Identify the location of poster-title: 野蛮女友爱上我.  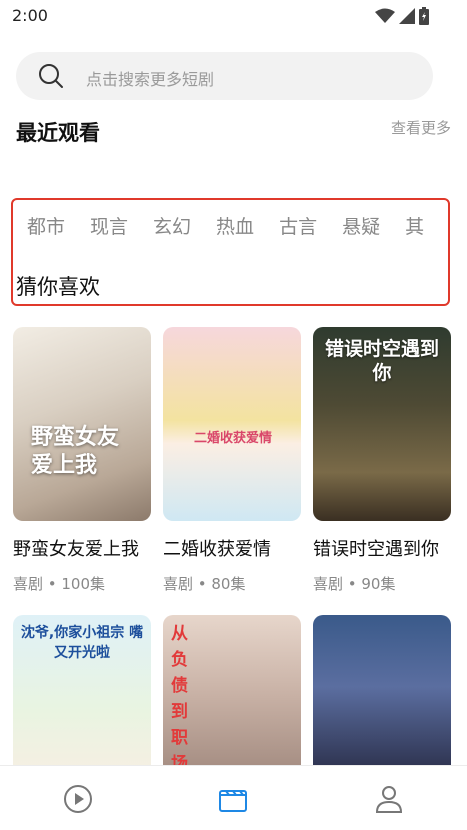
(75, 451).